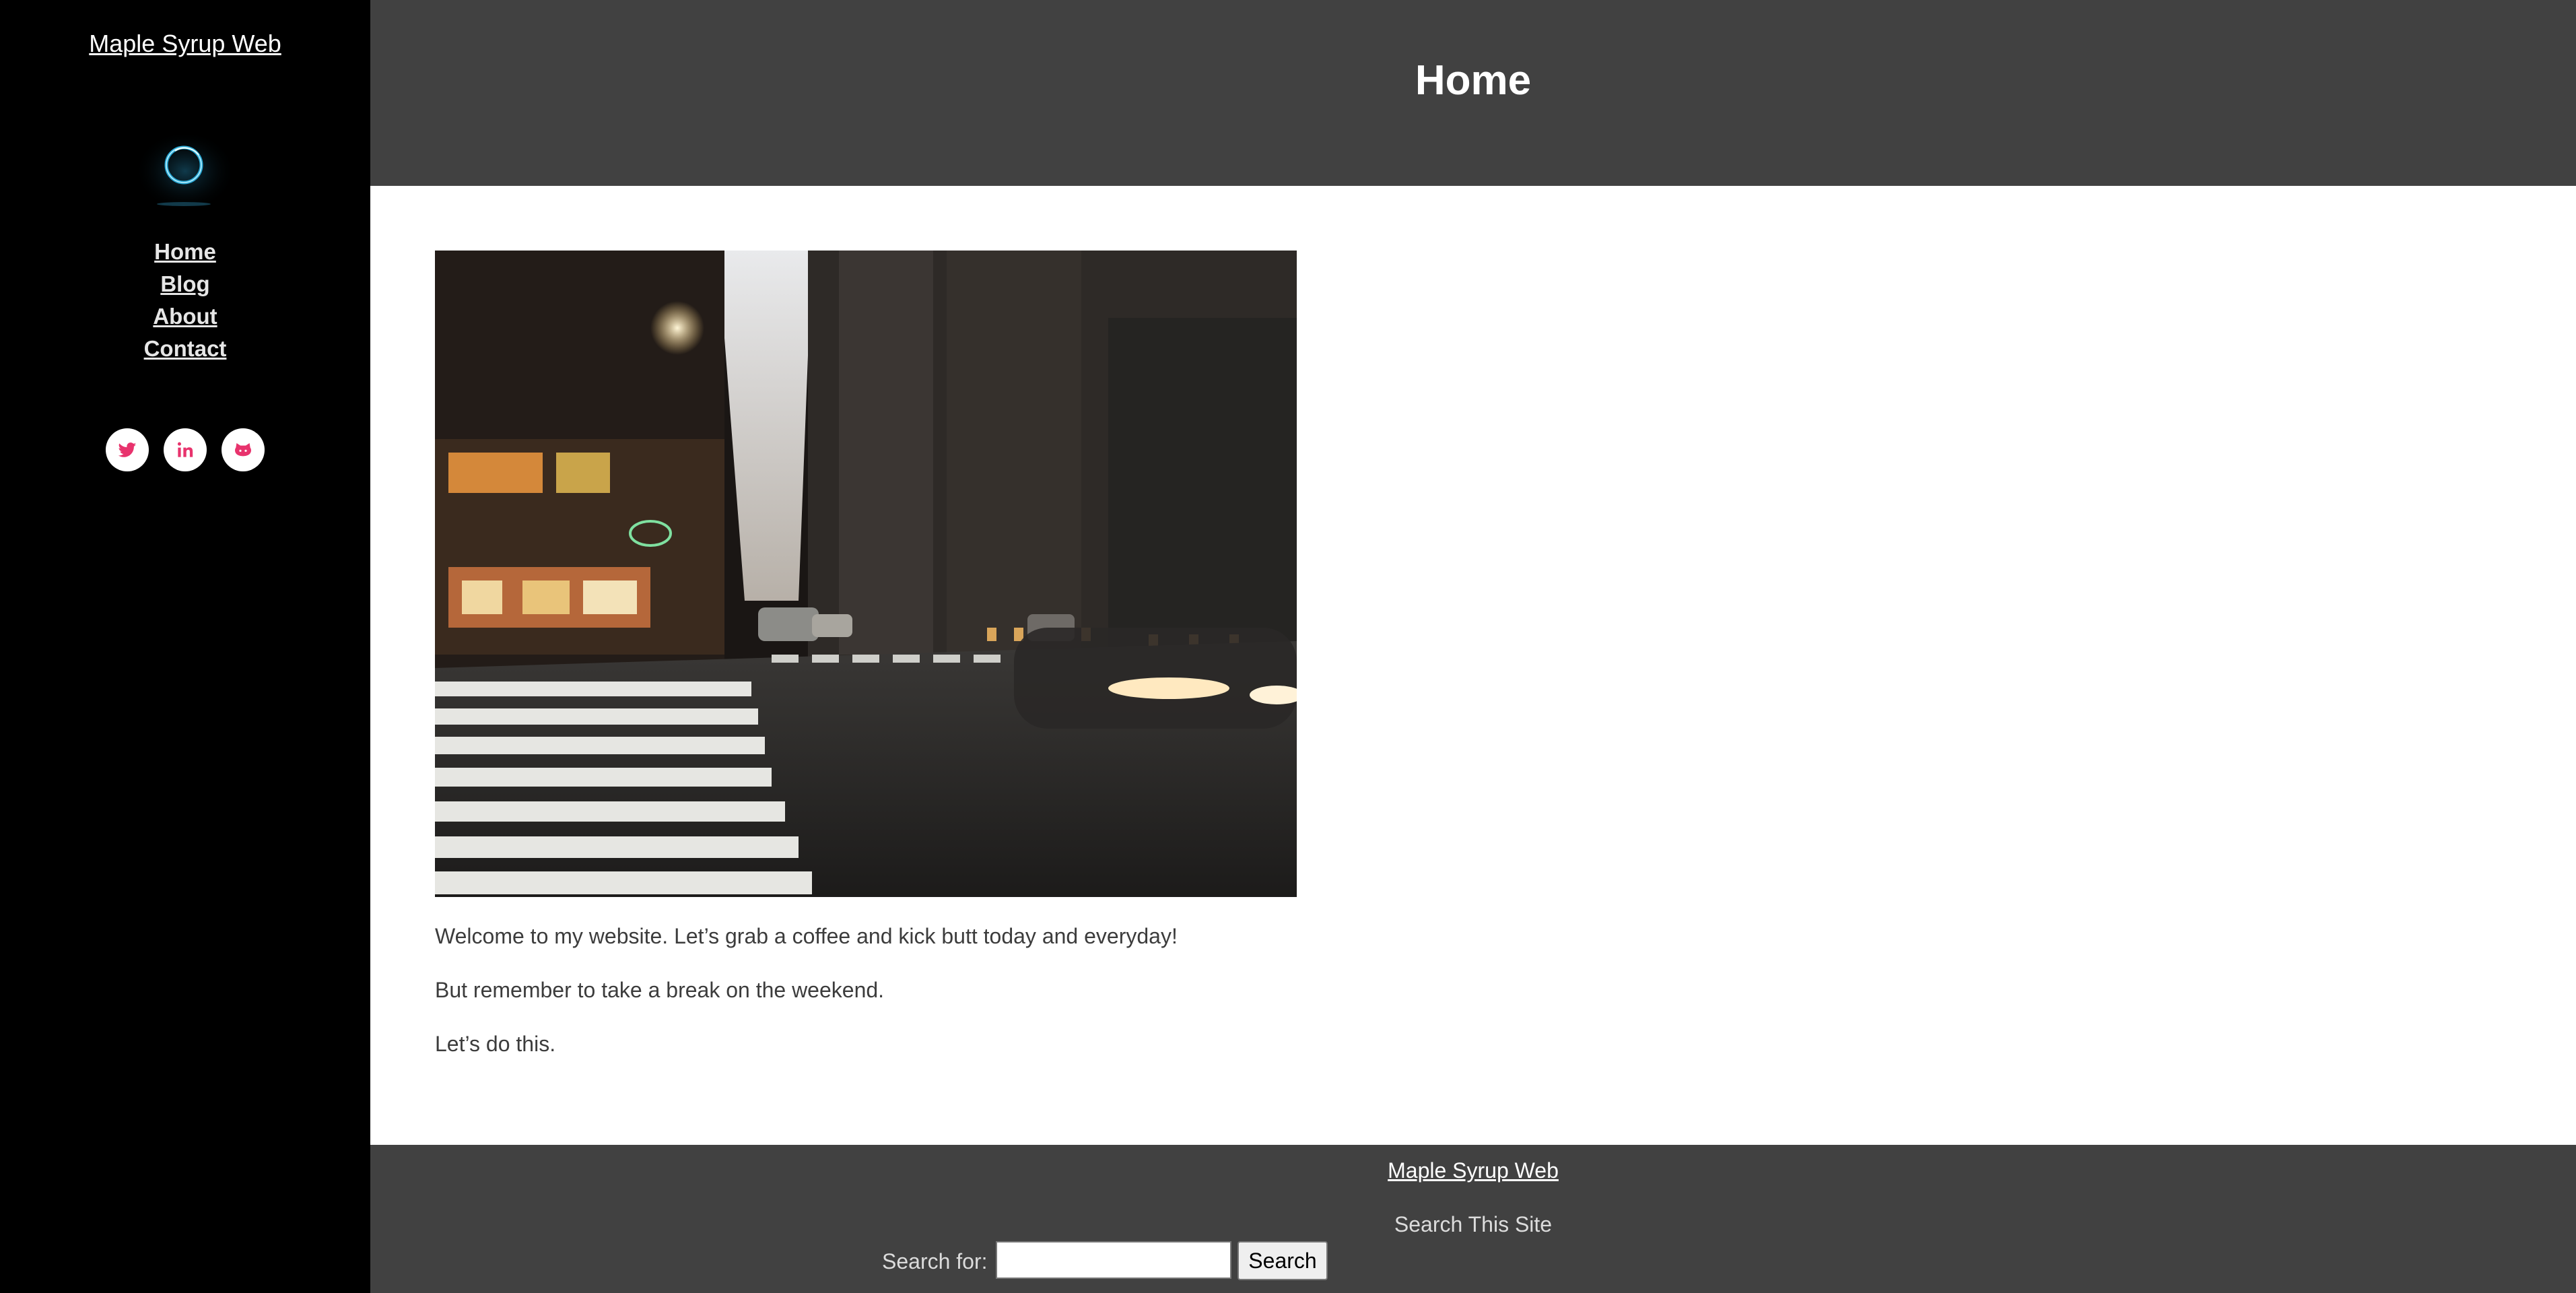  Describe the element at coordinates (185, 284) in the screenshot. I see `nav-link-blog: Blog` at that location.